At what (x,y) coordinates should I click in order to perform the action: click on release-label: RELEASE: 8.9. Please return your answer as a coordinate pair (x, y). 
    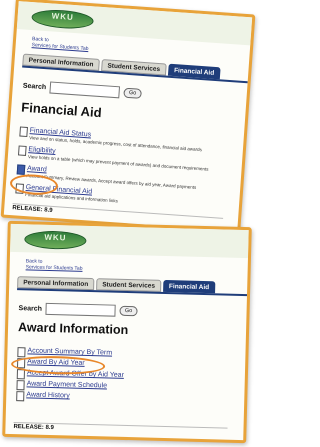
    Looking at the image, I should click on (120, 429).